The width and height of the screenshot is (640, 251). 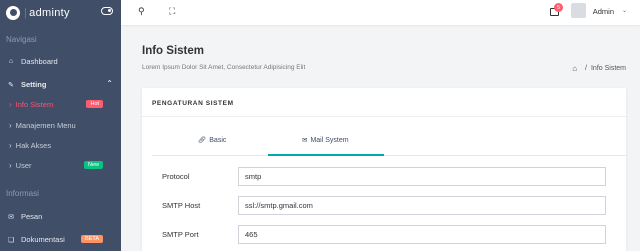 I want to click on tab-active-indicator, so click(x=326, y=155).